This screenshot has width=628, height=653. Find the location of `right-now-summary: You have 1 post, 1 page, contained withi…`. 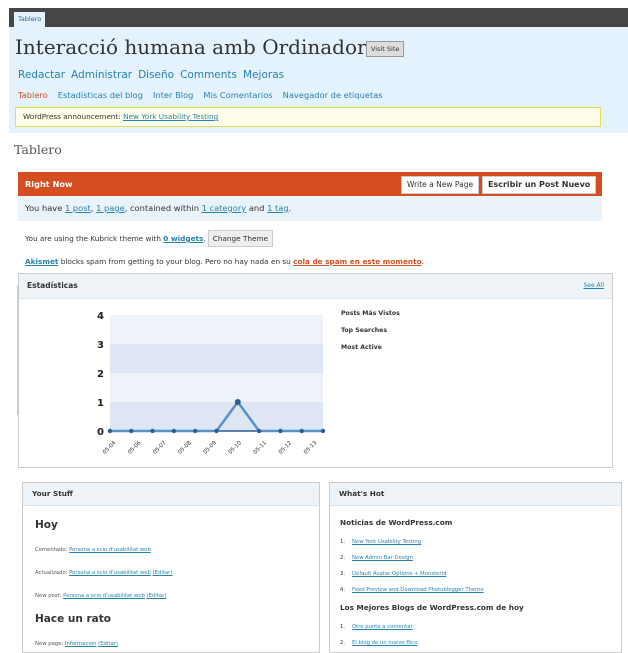

right-now-summary: You have 1 post, 1 page, contained withi… is located at coordinates (310, 208).